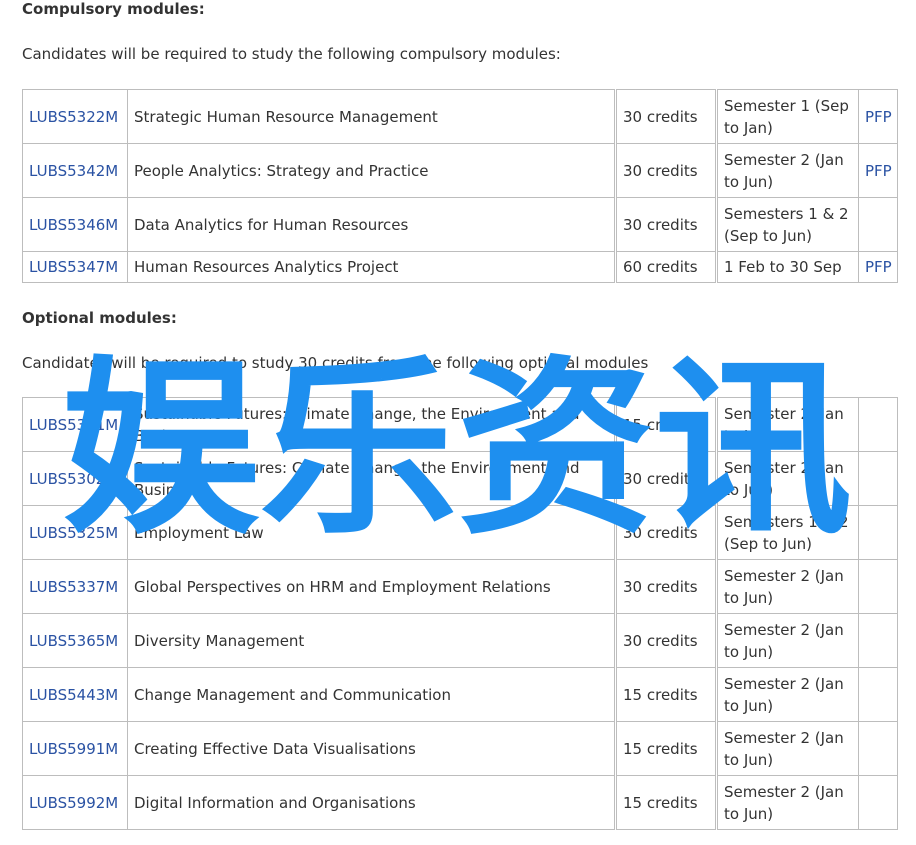  I want to click on code-cell: LUBS5325M, so click(75, 532).